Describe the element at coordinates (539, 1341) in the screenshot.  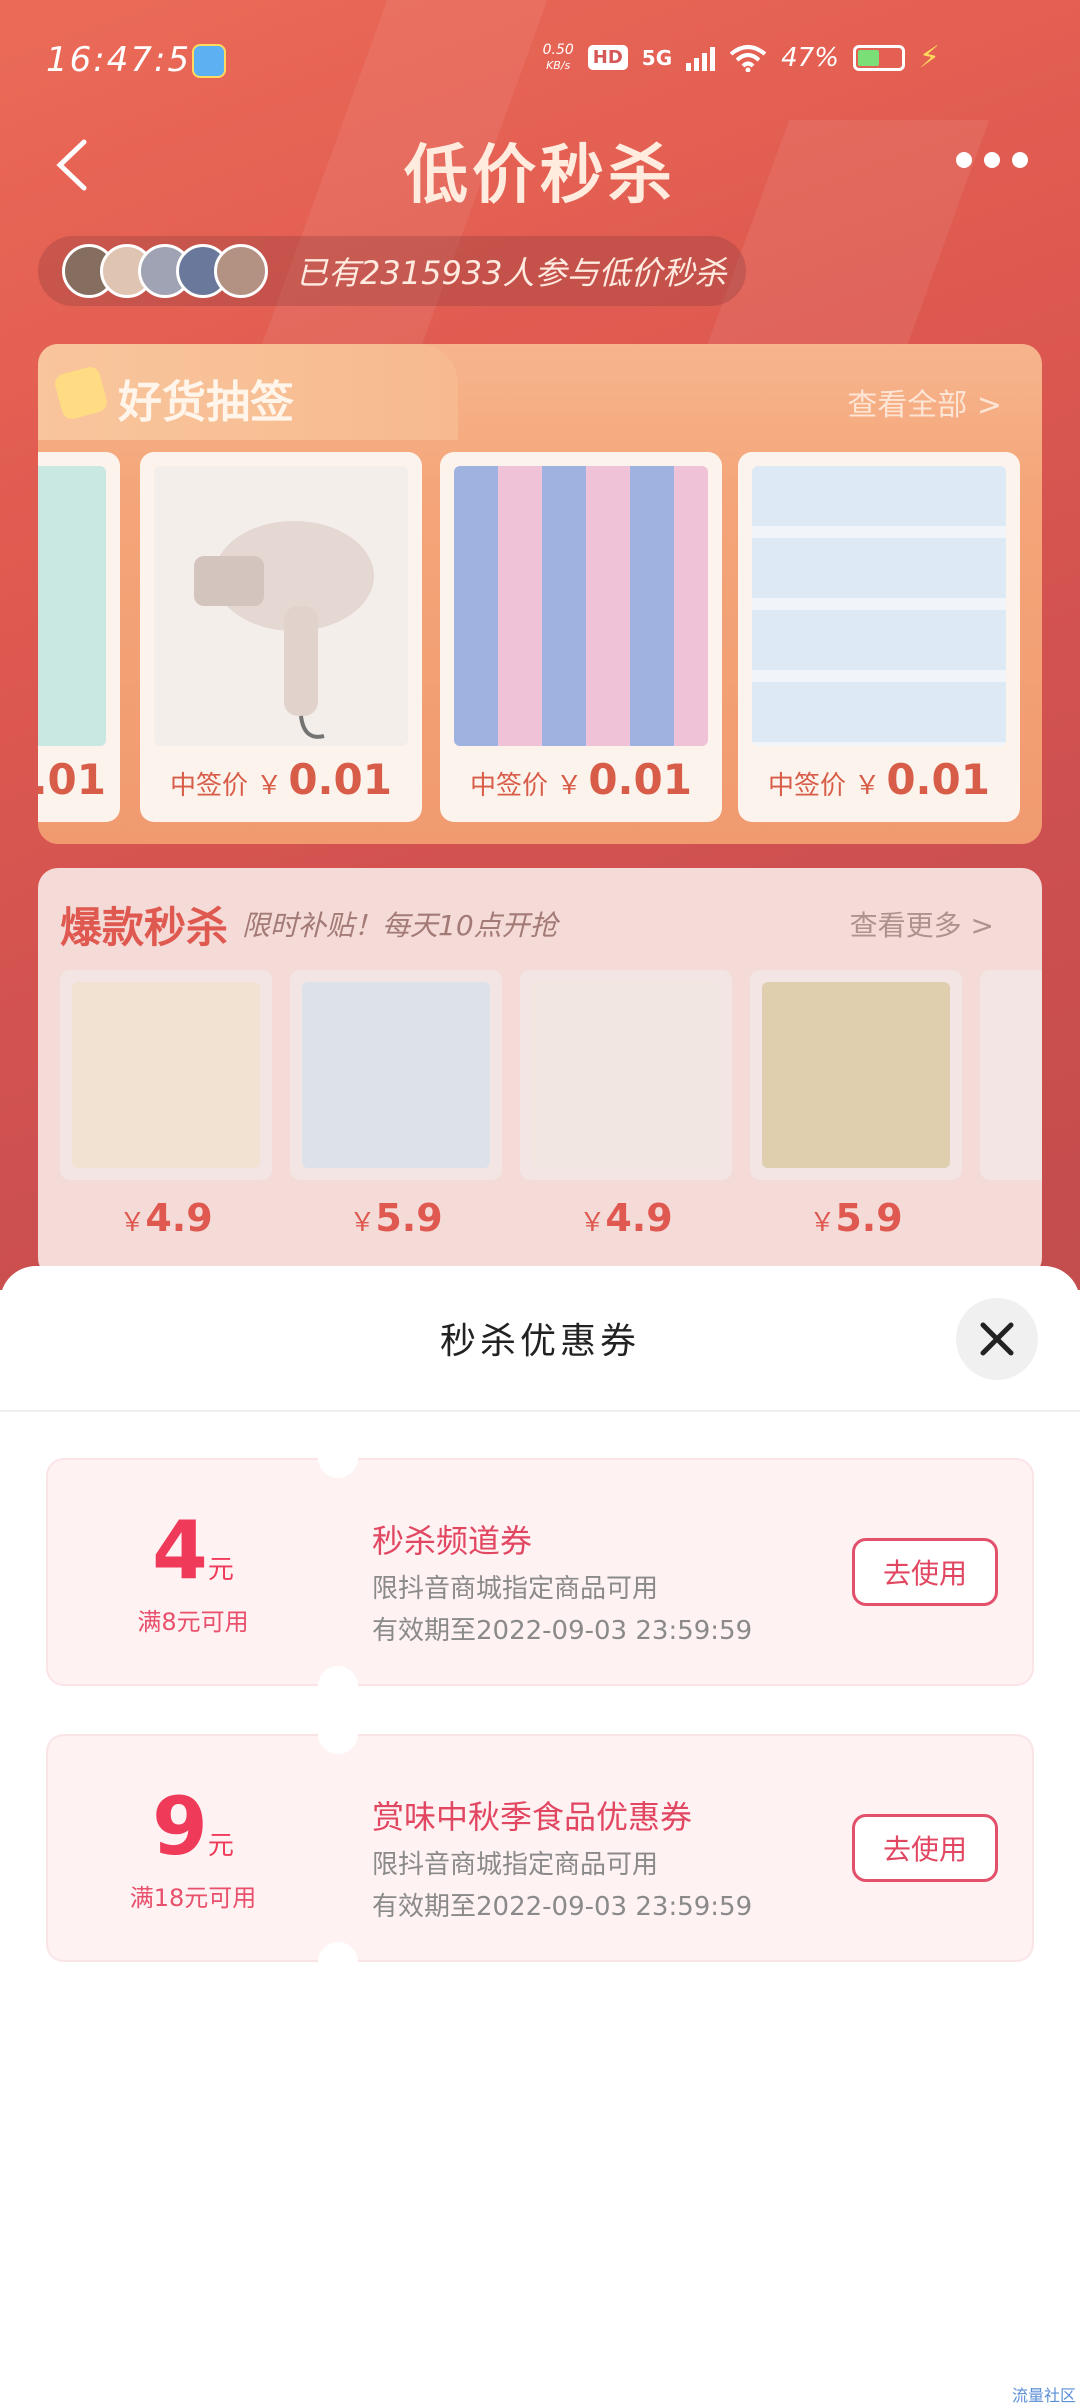
I see `sheet-title: 秒杀优惠券` at that location.